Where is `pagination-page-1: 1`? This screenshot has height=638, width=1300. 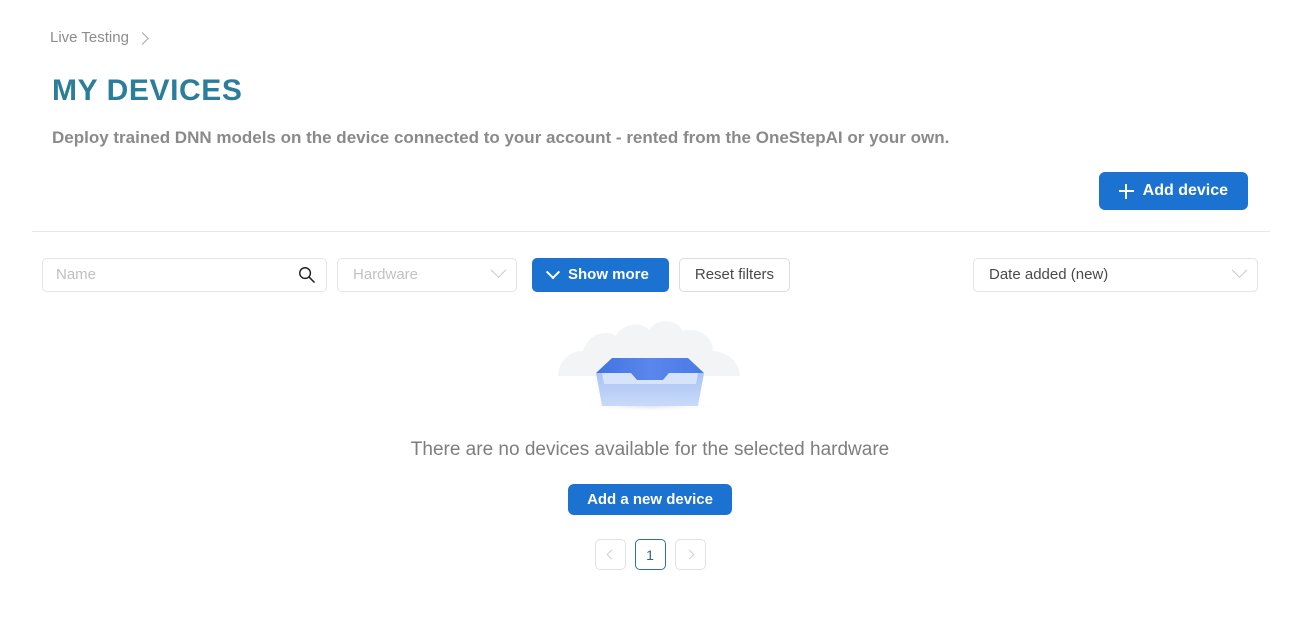
pagination-page-1: 1 is located at coordinates (650, 554).